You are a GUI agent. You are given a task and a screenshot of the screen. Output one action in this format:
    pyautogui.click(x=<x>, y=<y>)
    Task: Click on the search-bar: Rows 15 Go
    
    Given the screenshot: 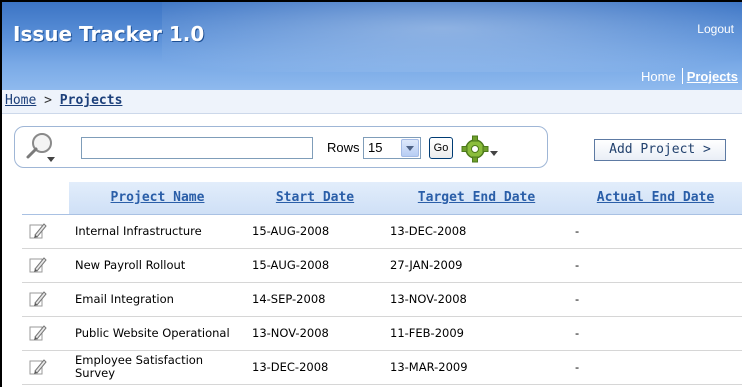 What is the action you would take?
    pyautogui.click(x=281, y=147)
    